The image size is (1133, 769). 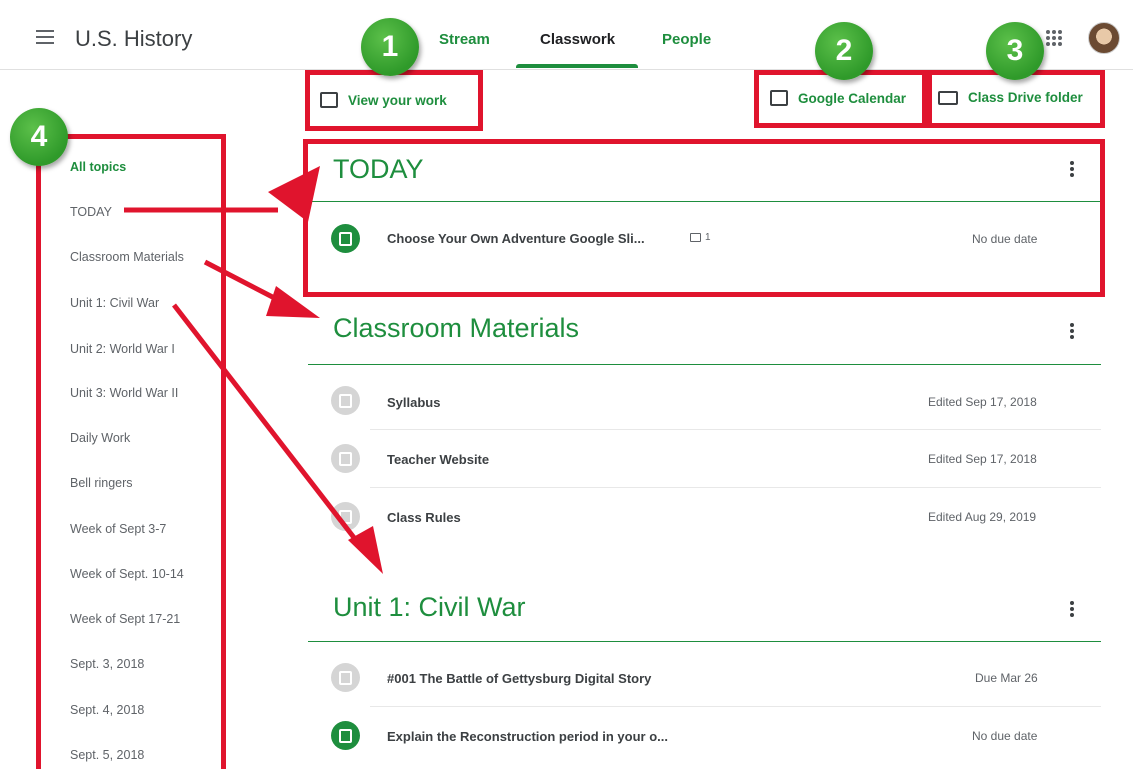 I want to click on arrow-today-head, so click(x=294, y=194).